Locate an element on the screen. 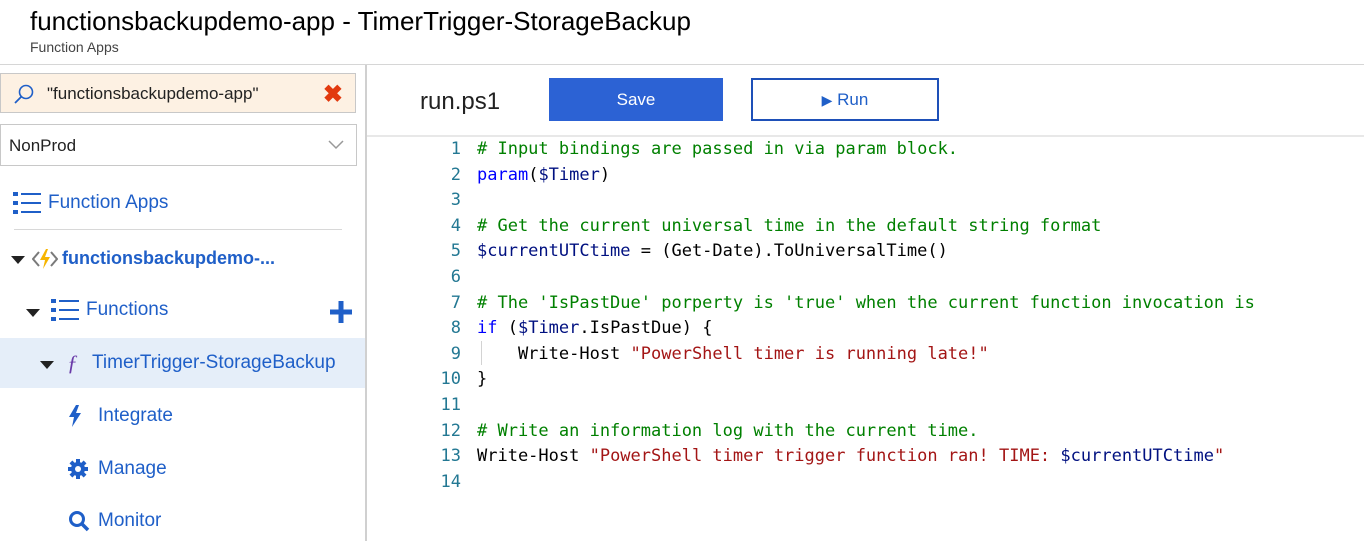 The width and height of the screenshot is (1364, 542). code-line: 14 is located at coordinates (865, 484).